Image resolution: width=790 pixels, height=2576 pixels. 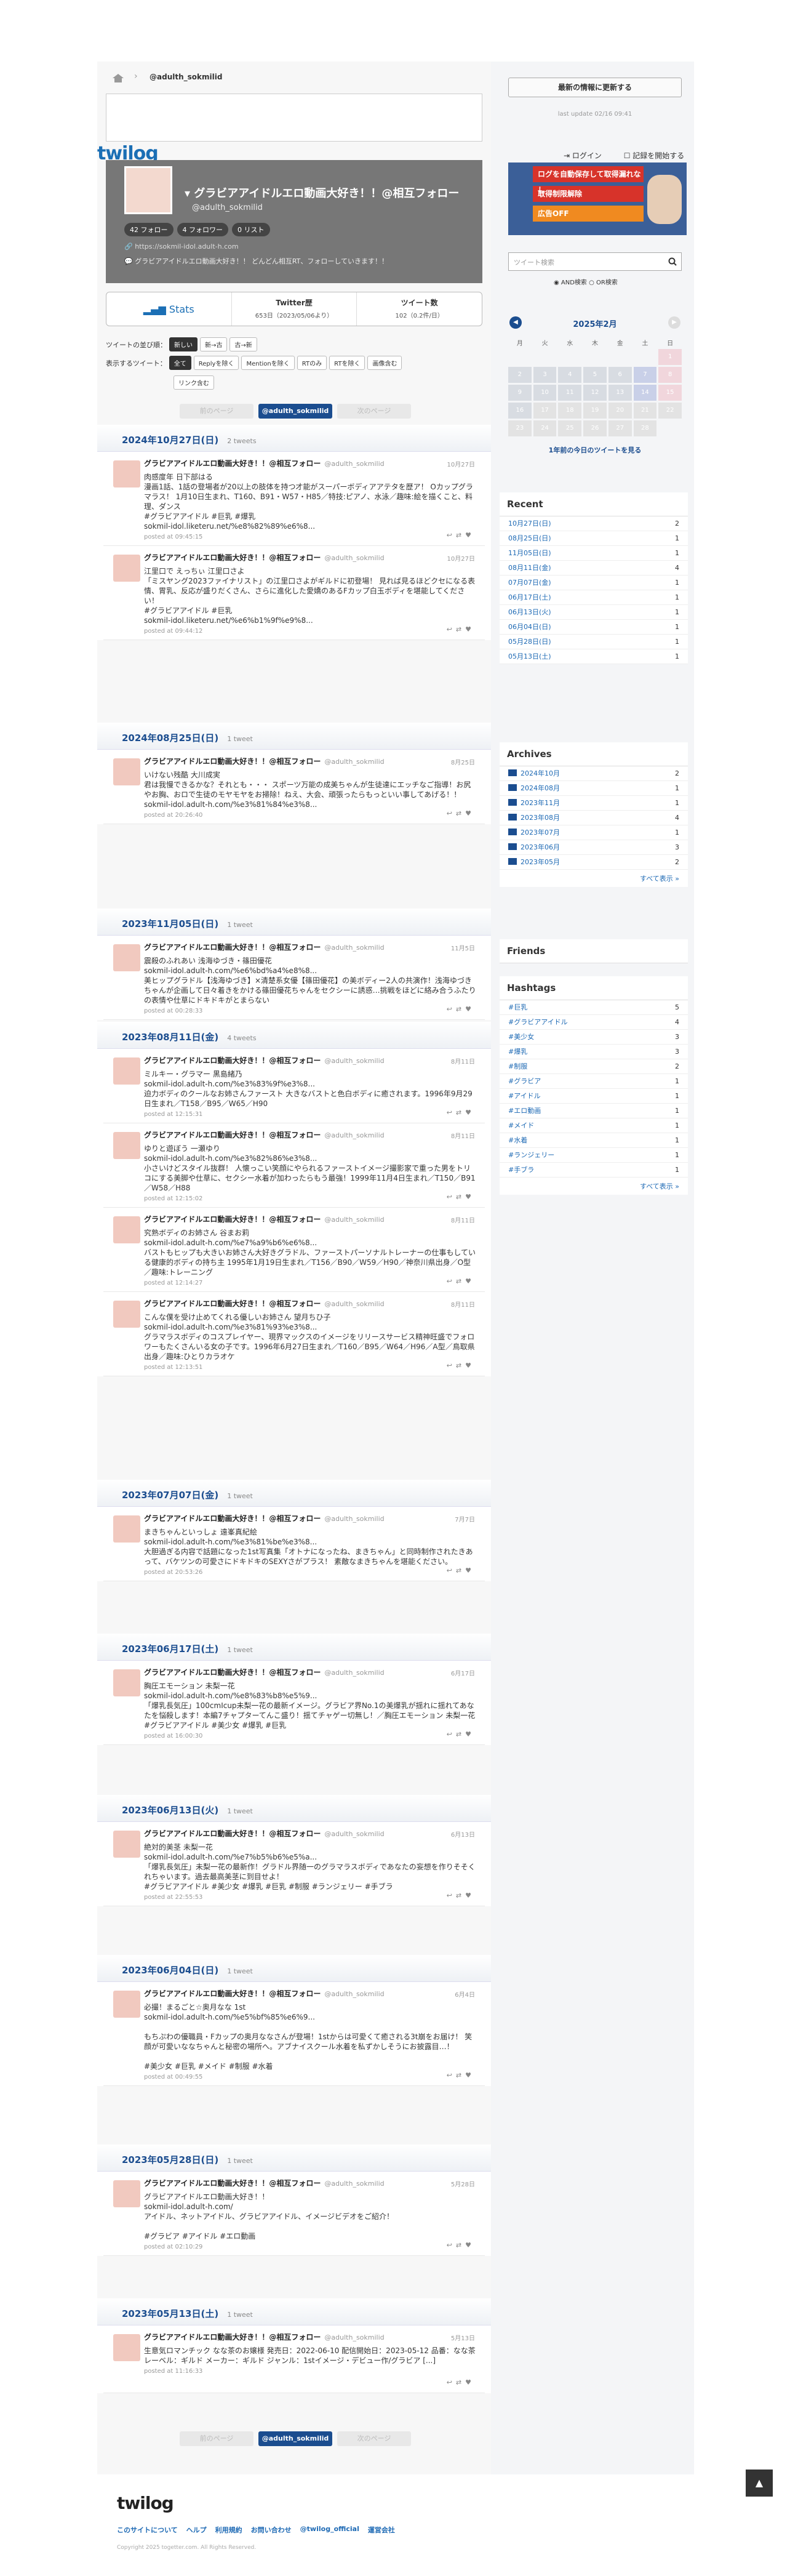 I want to click on sidebar-row: 06月04日(日) 1, so click(x=594, y=627).